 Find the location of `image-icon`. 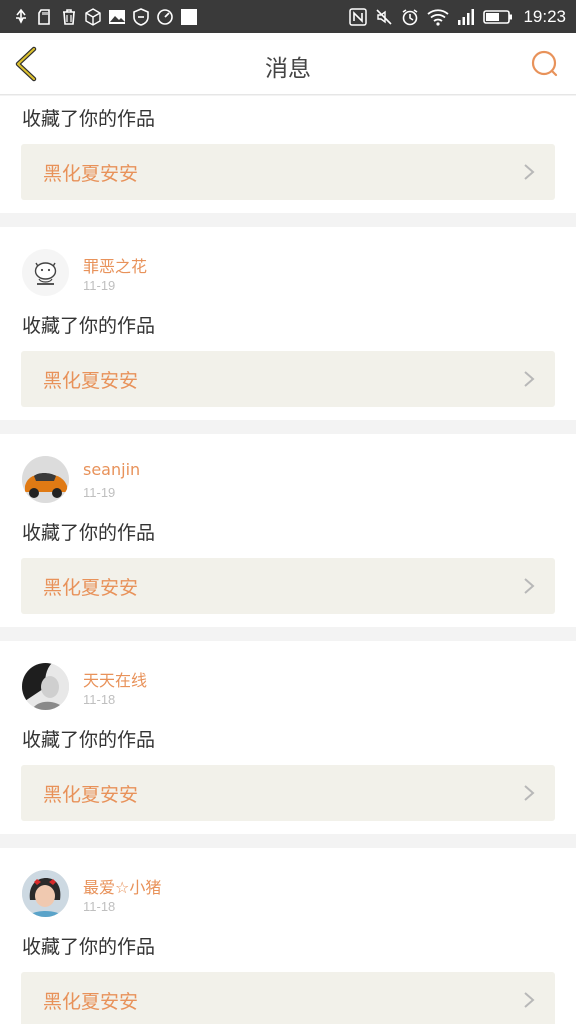

image-icon is located at coordinates (117, 17).